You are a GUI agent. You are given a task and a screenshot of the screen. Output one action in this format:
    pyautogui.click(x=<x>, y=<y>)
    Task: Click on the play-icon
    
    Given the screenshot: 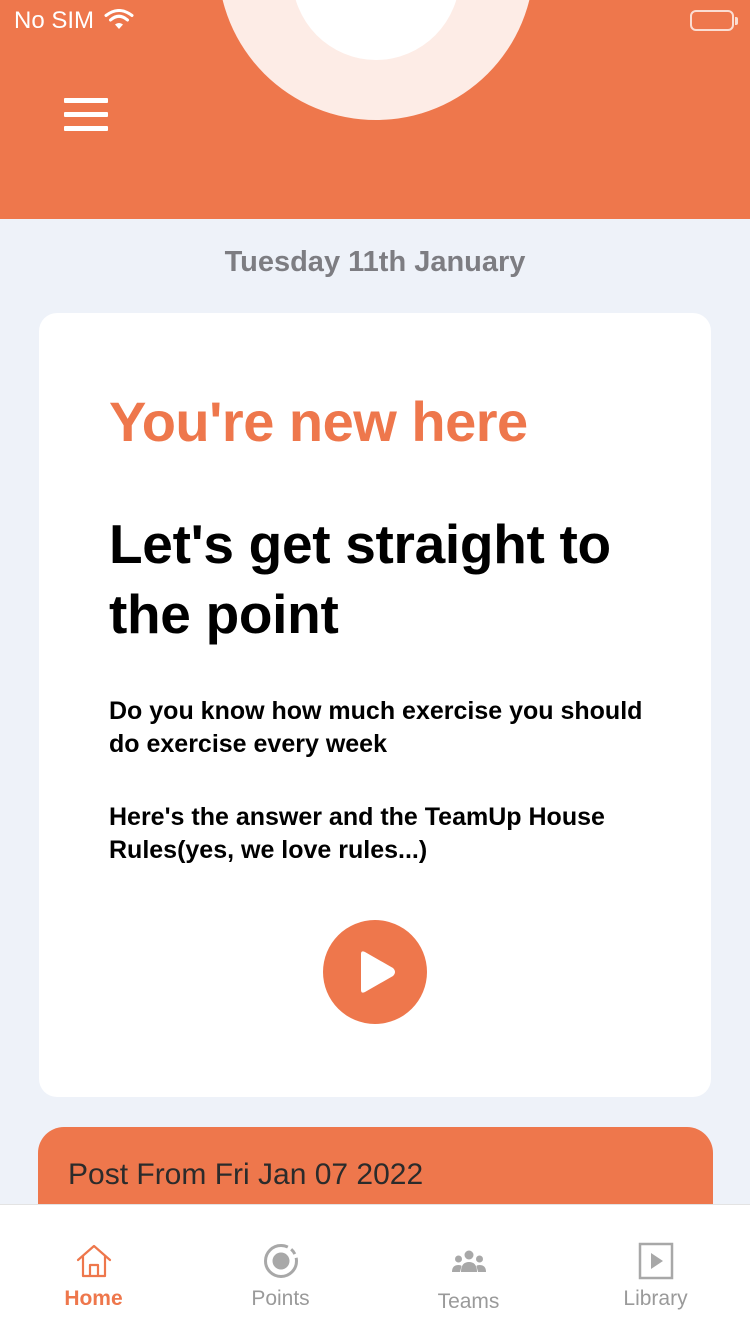 What is the action you would take?
    pyautogui.click(x=378, y=972)
    